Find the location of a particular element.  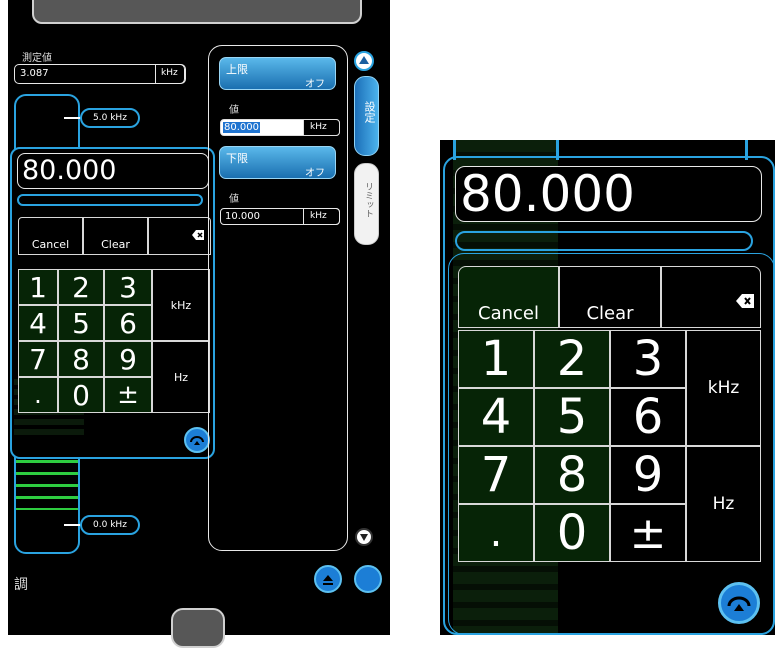

zoom-key-6: 6 is located at coordinates (648, 417).